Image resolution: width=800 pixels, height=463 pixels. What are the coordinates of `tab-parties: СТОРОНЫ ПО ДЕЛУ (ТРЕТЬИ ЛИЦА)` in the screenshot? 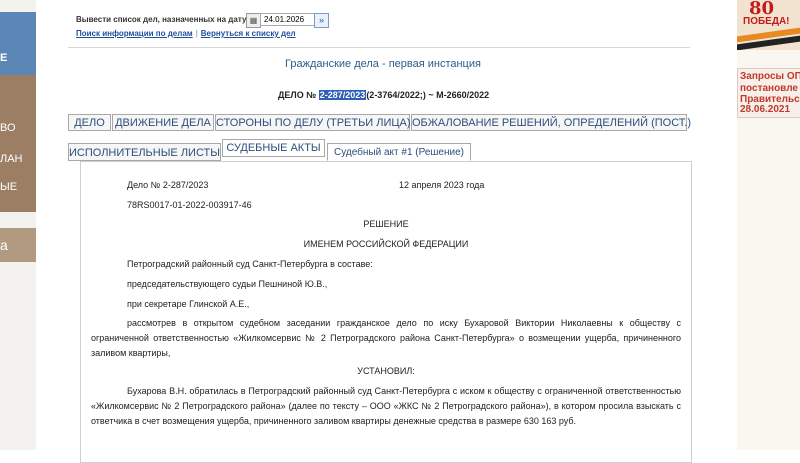 It's located at (313, 122).